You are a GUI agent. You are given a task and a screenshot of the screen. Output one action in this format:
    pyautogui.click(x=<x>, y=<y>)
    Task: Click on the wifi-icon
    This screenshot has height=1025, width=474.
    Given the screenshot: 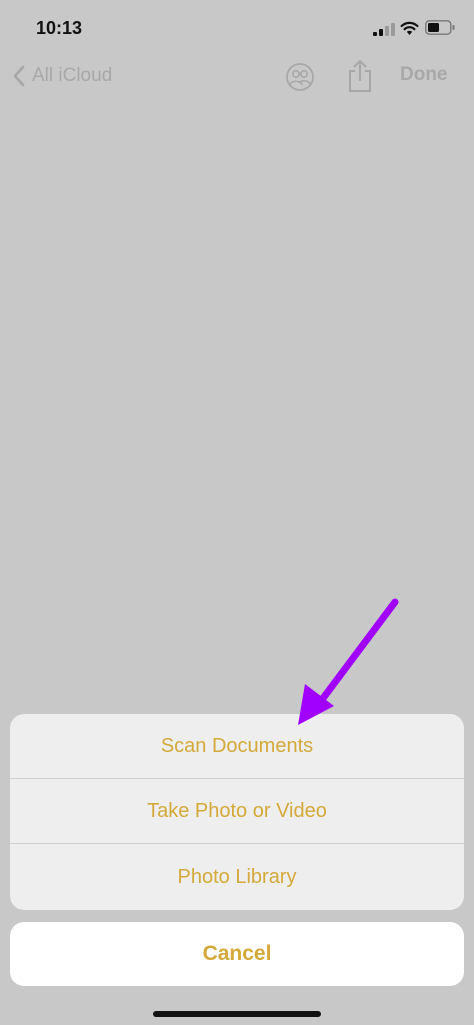 What is the action you would take?
    pyautogui.click(x=409, y=28)
    